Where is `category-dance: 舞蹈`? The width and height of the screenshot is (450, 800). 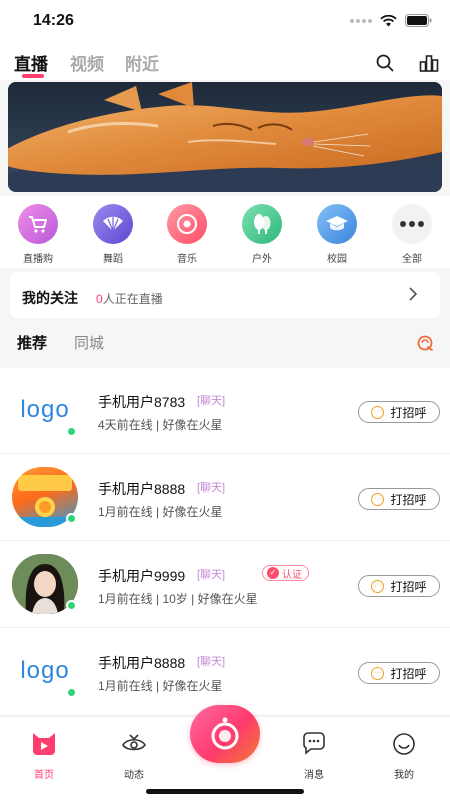
category-dance: 舞蹈 is located at coordinates (113, 234).